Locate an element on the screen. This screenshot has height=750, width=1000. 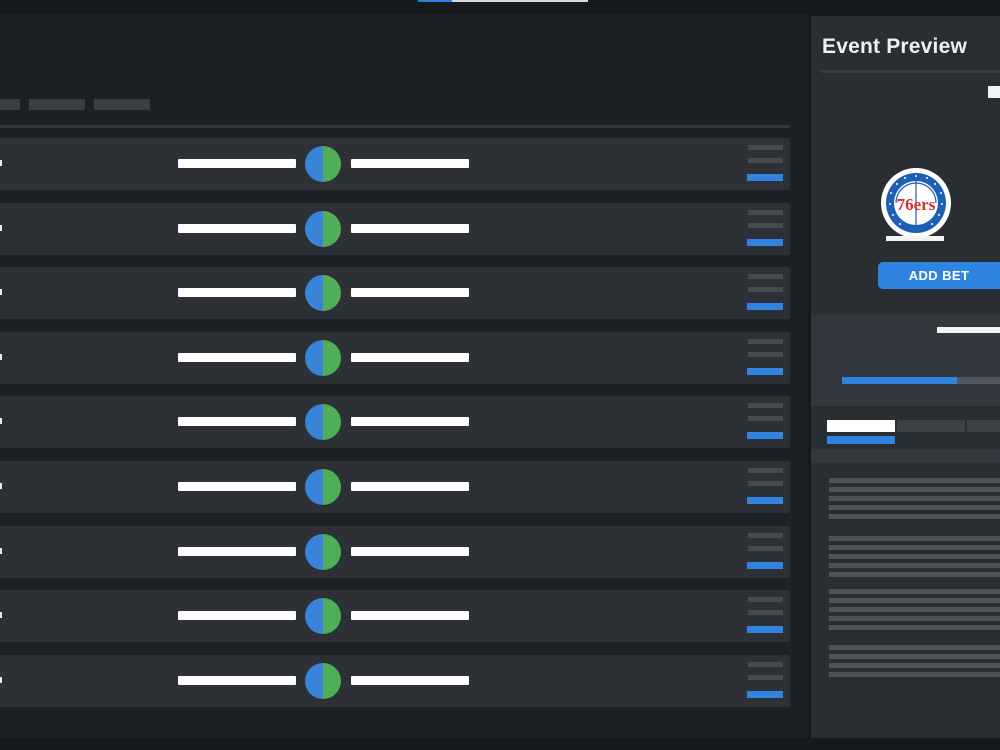
preview-title: Event Preview is located at coordinates (895, 46).